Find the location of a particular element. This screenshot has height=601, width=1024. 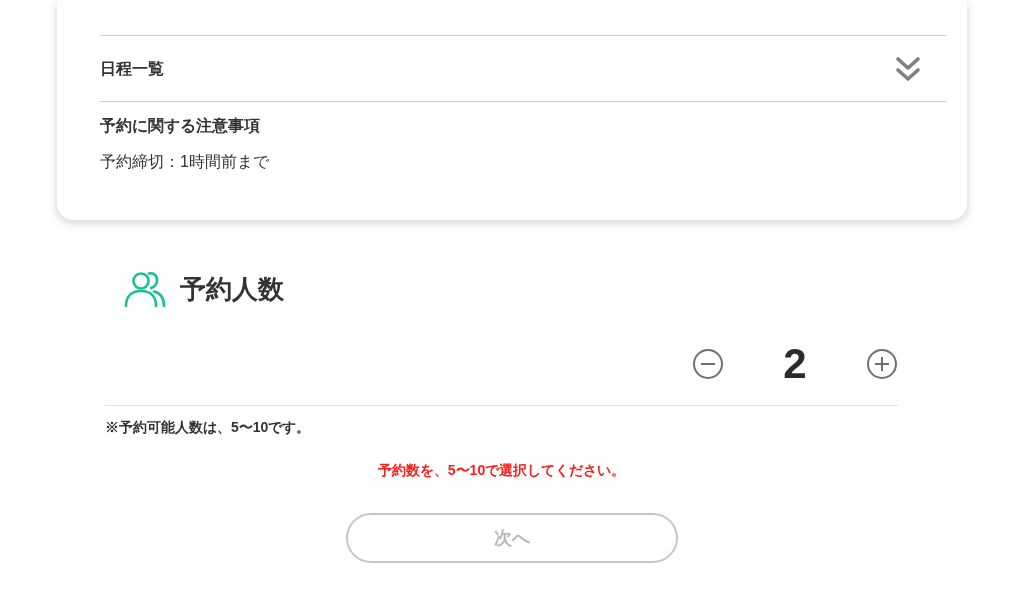

notes-text: 予約締切：1時間前まで is located at coordinates (185, 162).